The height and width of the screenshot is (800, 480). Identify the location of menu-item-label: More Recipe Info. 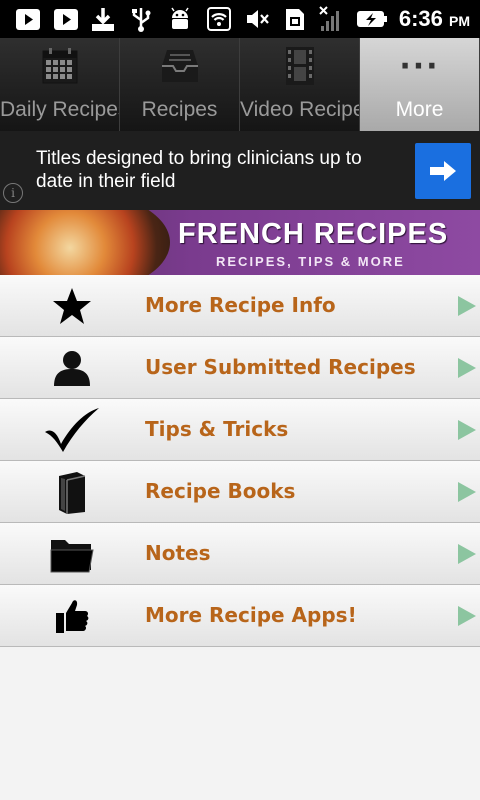
(240, 305).